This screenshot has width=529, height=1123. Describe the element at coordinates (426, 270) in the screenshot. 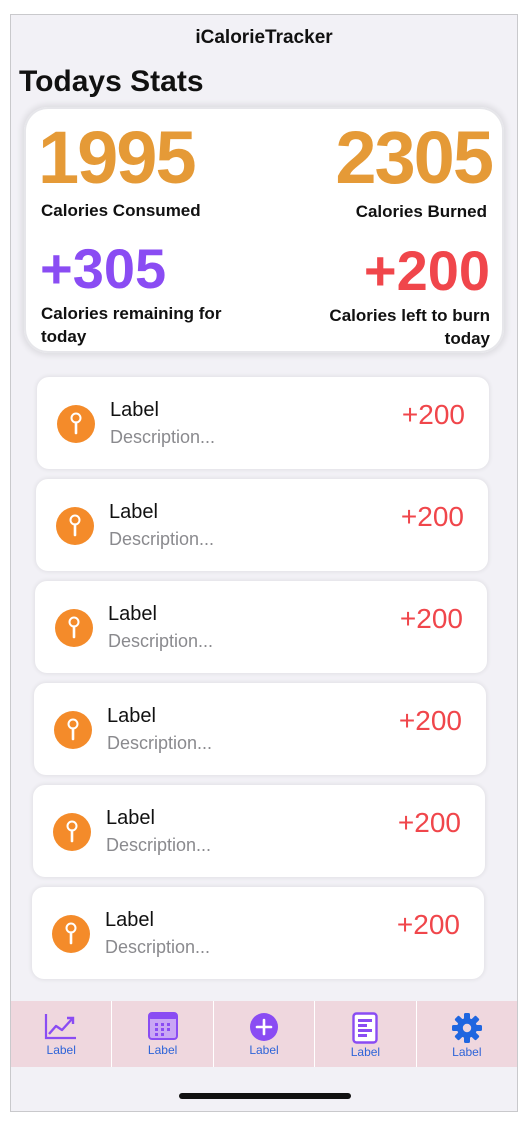

I see `calories-left-to-burn-value: +200` at that location.